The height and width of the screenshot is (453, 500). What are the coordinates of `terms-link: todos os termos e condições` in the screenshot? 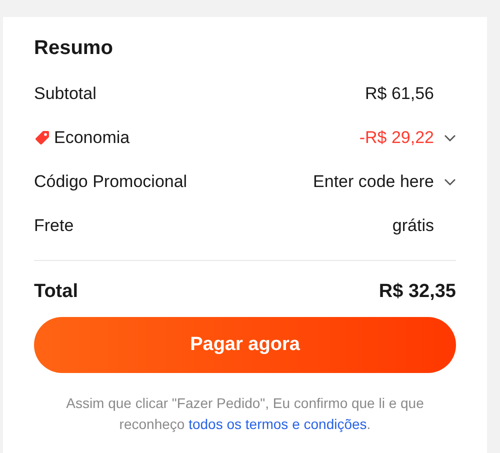 It's located at (277, 424).